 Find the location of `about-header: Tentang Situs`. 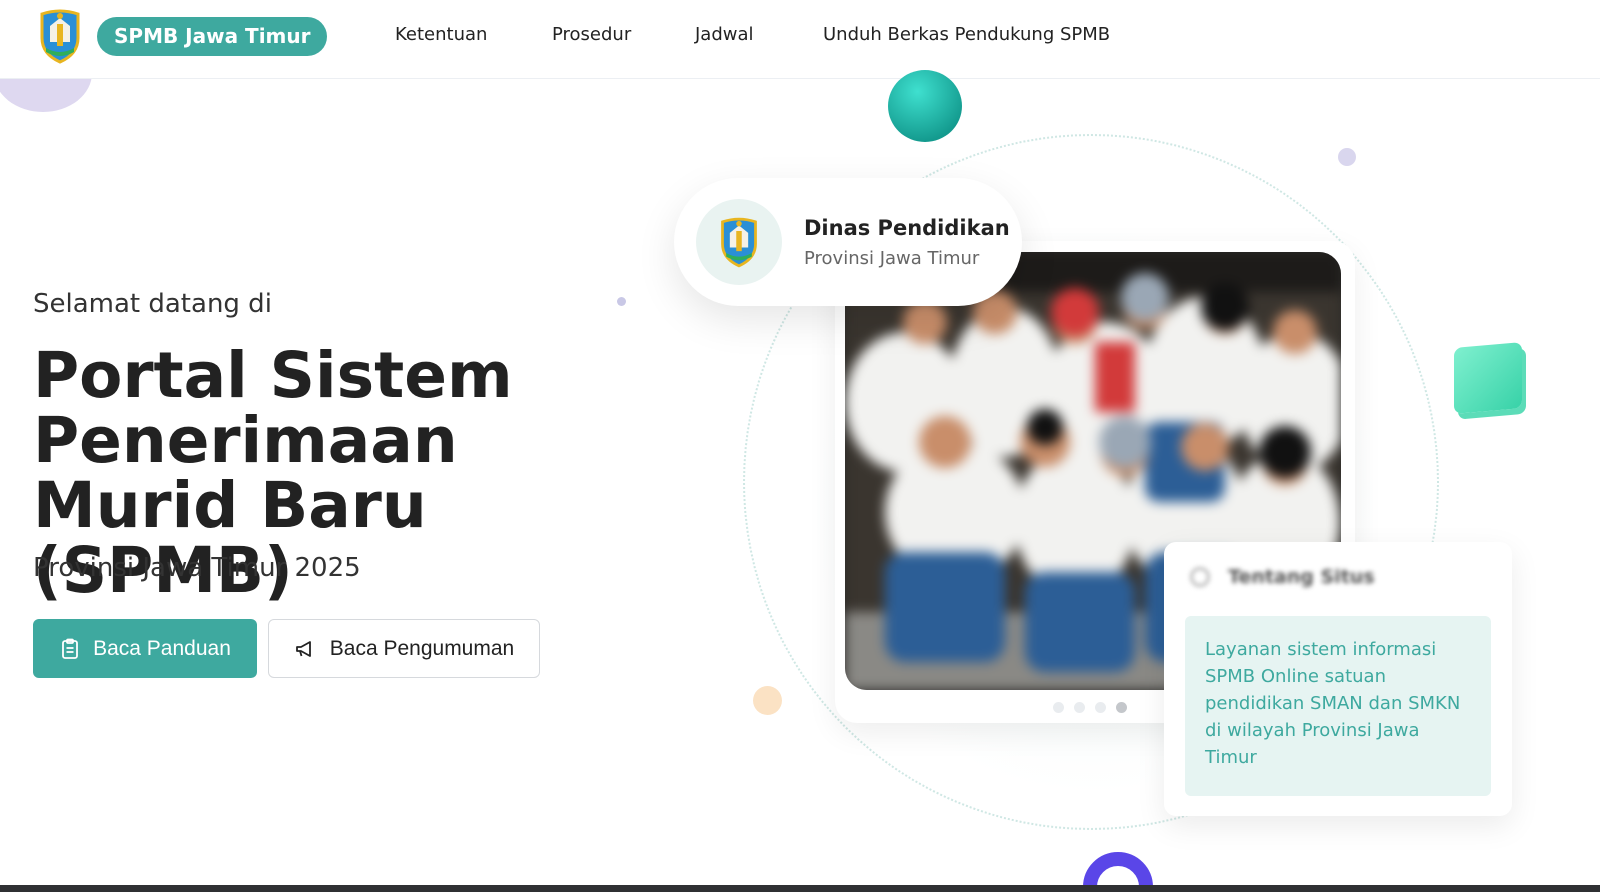

about-header: Tentang Situs is located at coordinates (1282, 577).